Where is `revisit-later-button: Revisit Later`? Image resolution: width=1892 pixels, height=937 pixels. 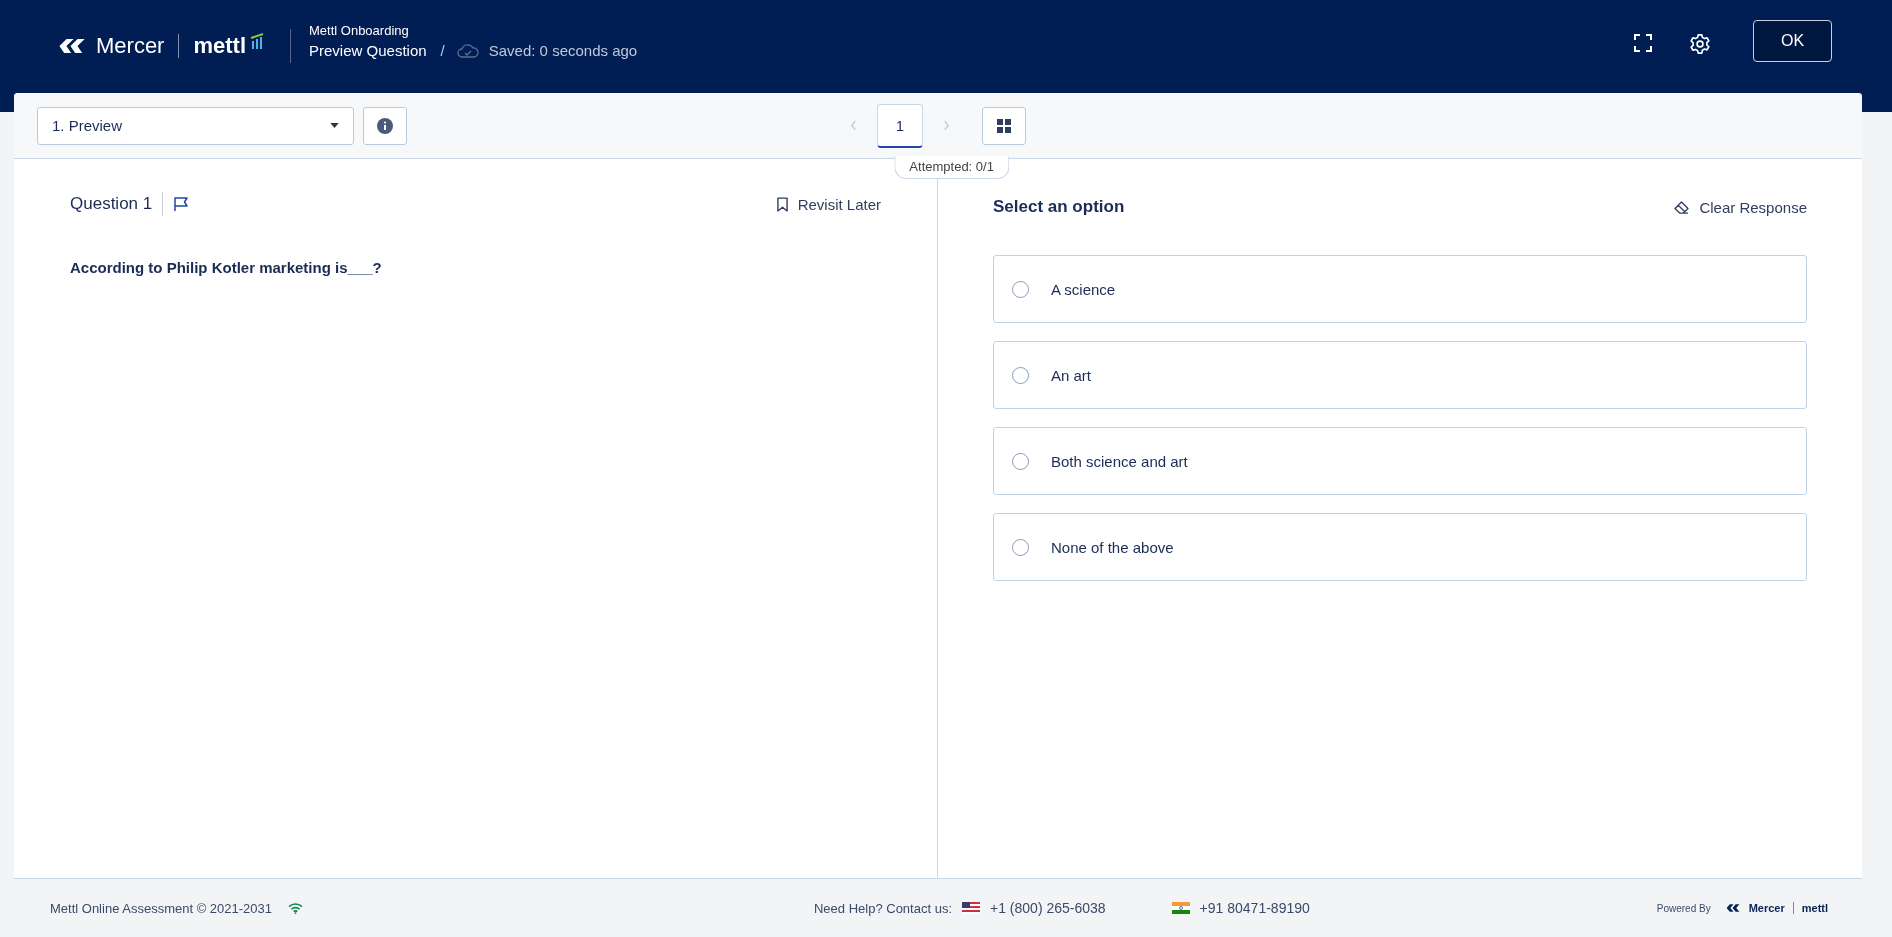 revisit-later-button: Revisit Later is located at coordinates (828, 204).